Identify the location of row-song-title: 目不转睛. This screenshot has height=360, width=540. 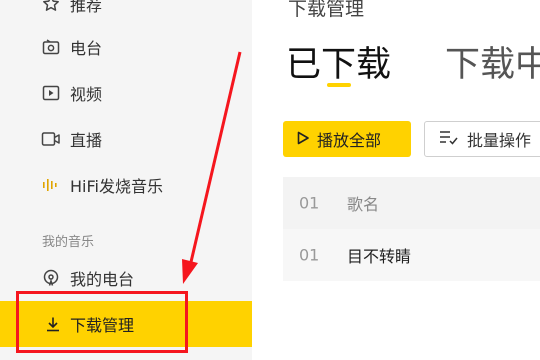
(379, 256).